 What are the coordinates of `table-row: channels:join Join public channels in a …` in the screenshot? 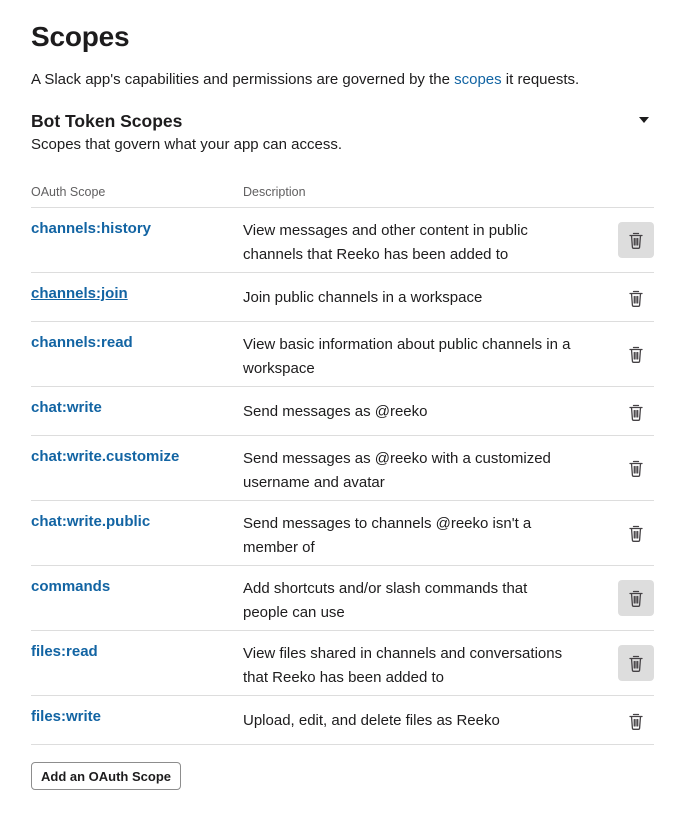 It's located at (342, 297).